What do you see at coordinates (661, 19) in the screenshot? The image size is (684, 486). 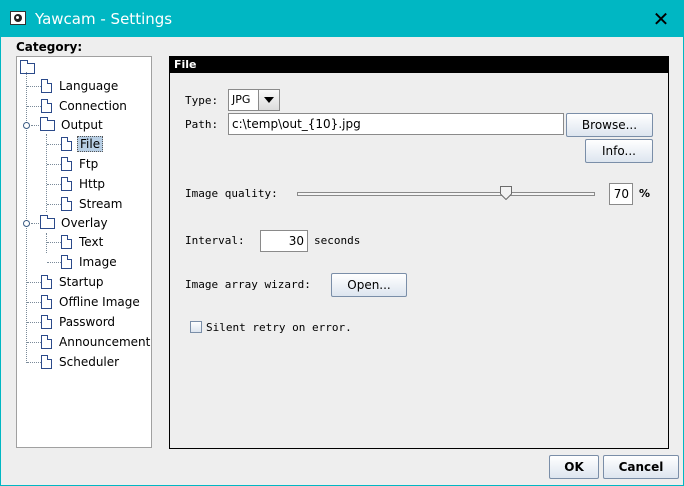 I see `close-icon: ✕` at bounding box center [661, 19].